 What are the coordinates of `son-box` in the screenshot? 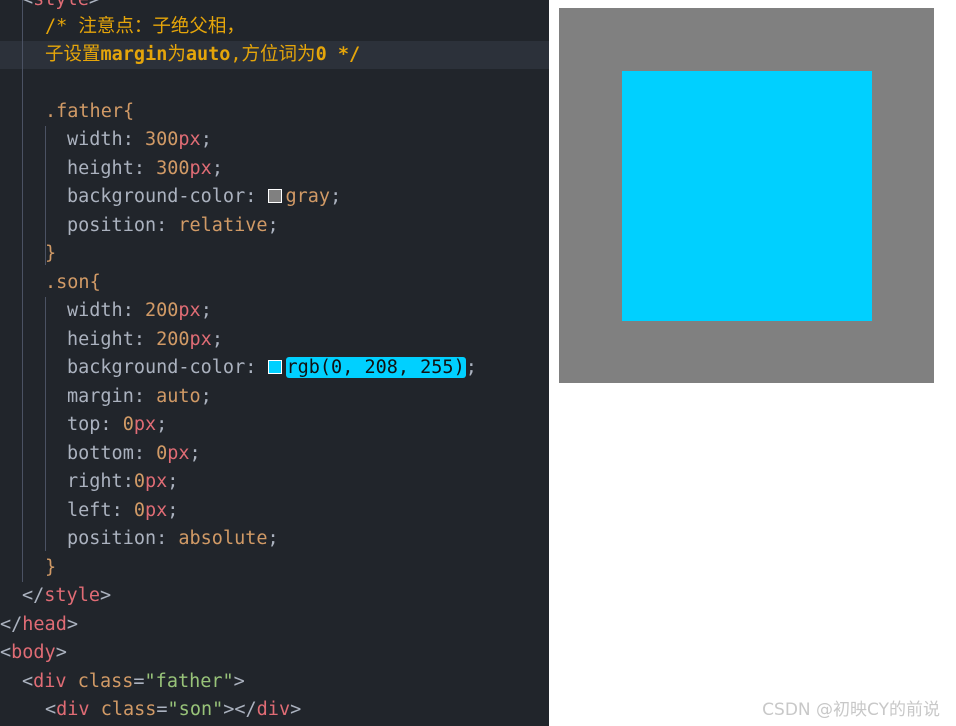 It's located at (747, 196).